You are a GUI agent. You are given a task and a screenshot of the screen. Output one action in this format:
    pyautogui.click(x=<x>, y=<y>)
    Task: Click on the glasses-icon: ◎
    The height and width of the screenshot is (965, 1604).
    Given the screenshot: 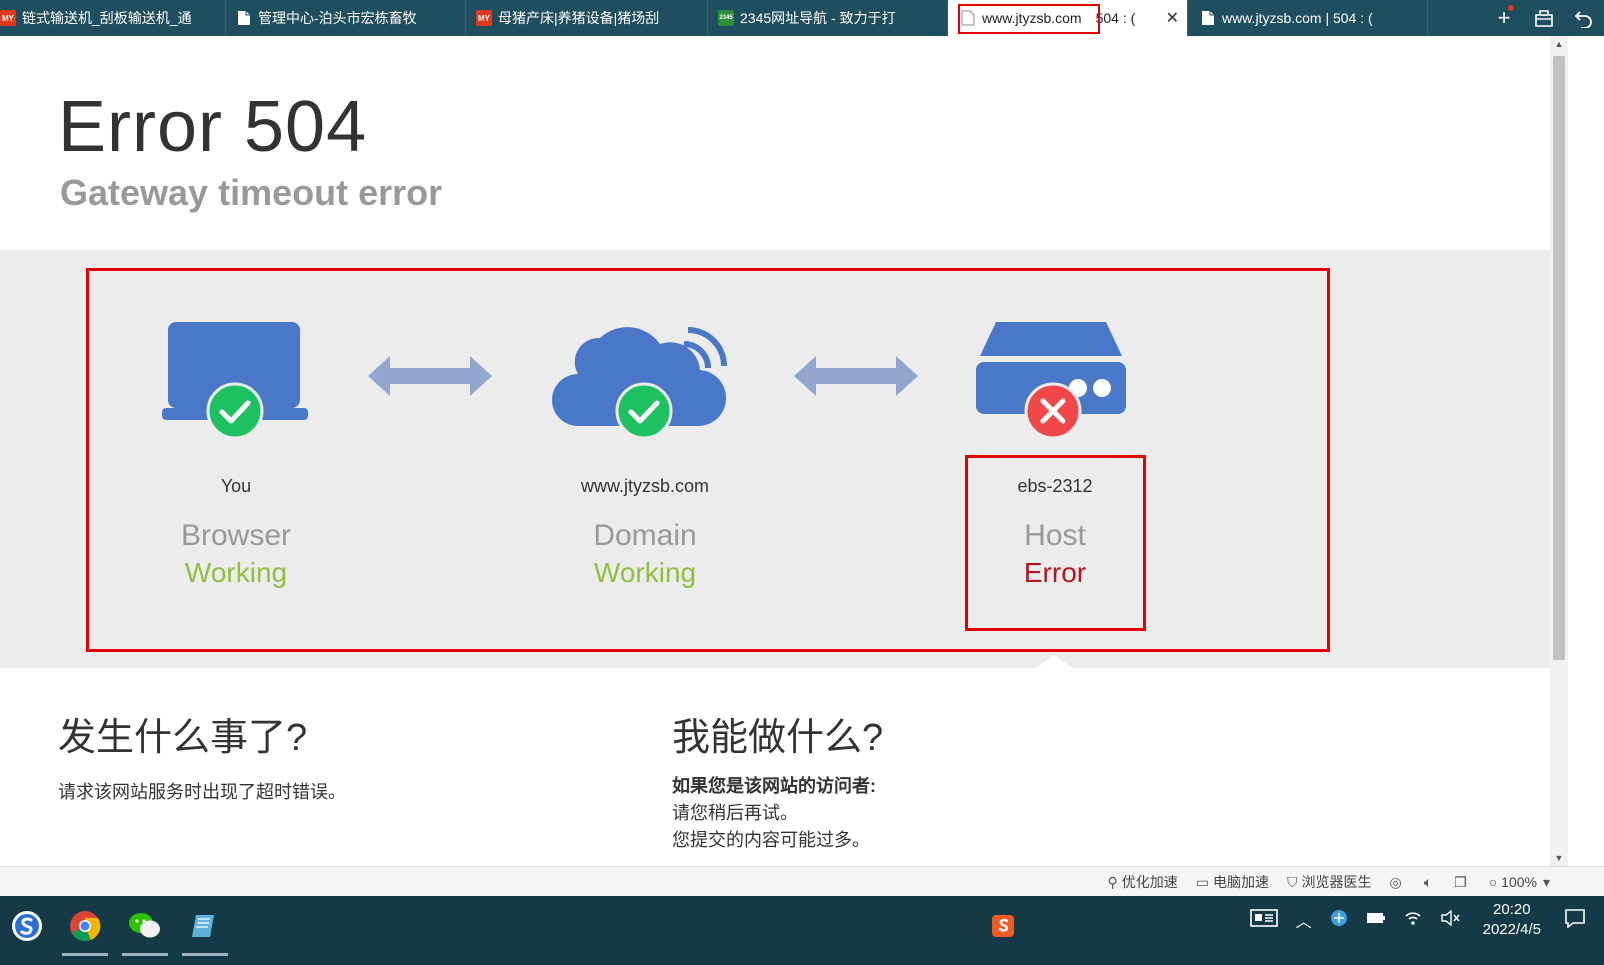 What is the action you would take?
    pyautogui.click(x=1395, y=881)
    